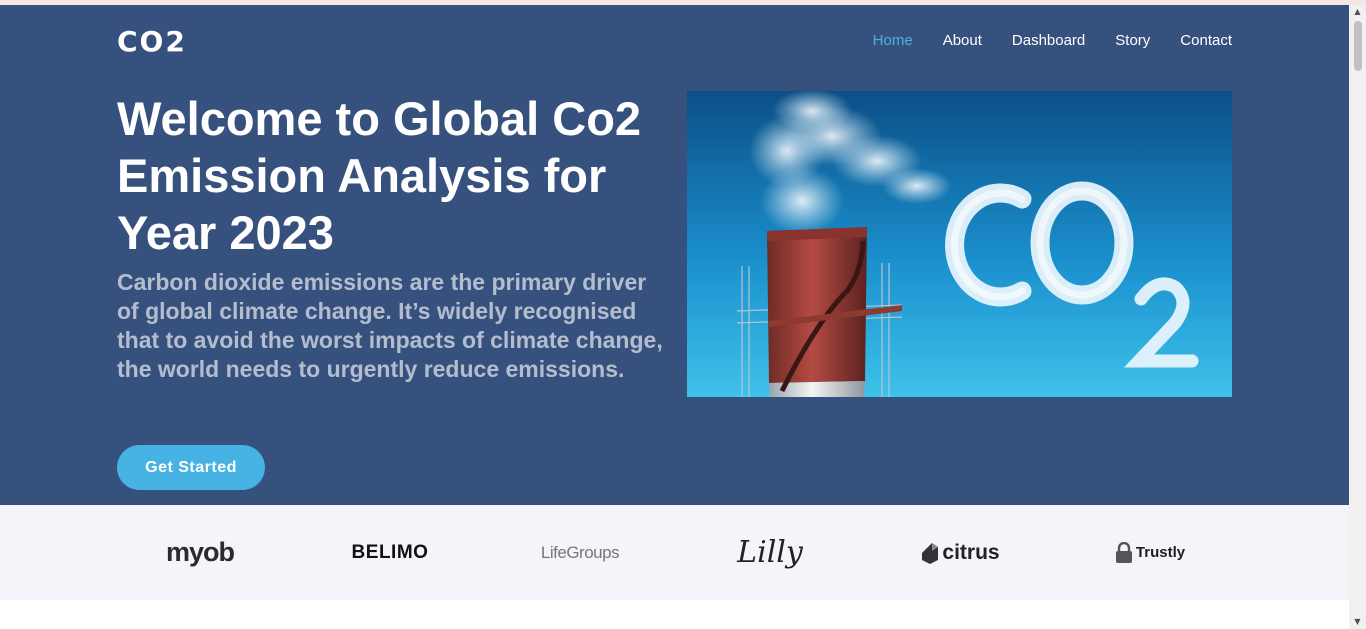 Image resolution: width=1366 pixels, height=629 pixels. Describe the element at coordinates (152, 41) in the screenshot. I see `site-logo: CO2` at that location.